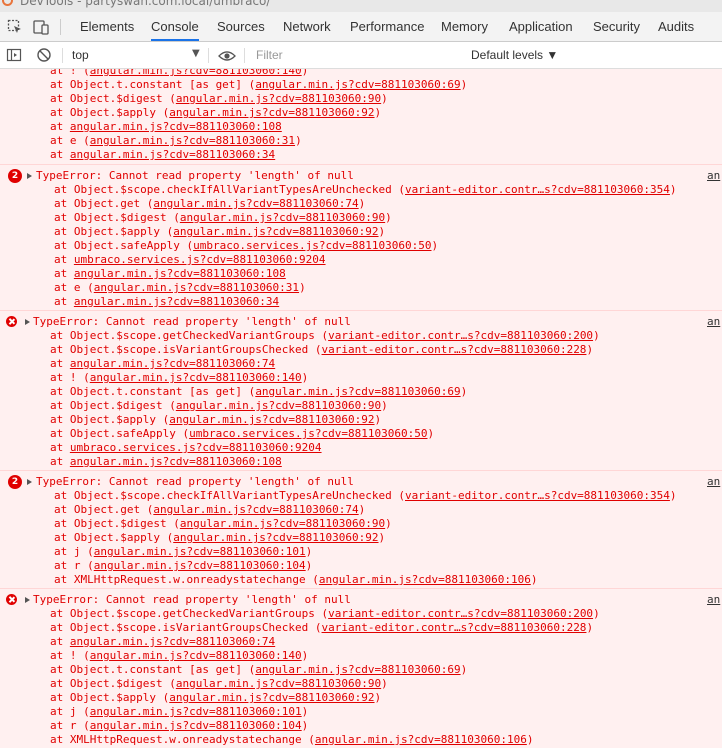 This screenshot has width=722, height=750. What do you see at coordinates (616, 26) in the screenshot?
I see `tab-security: Security` at bounding box center [616, 26].